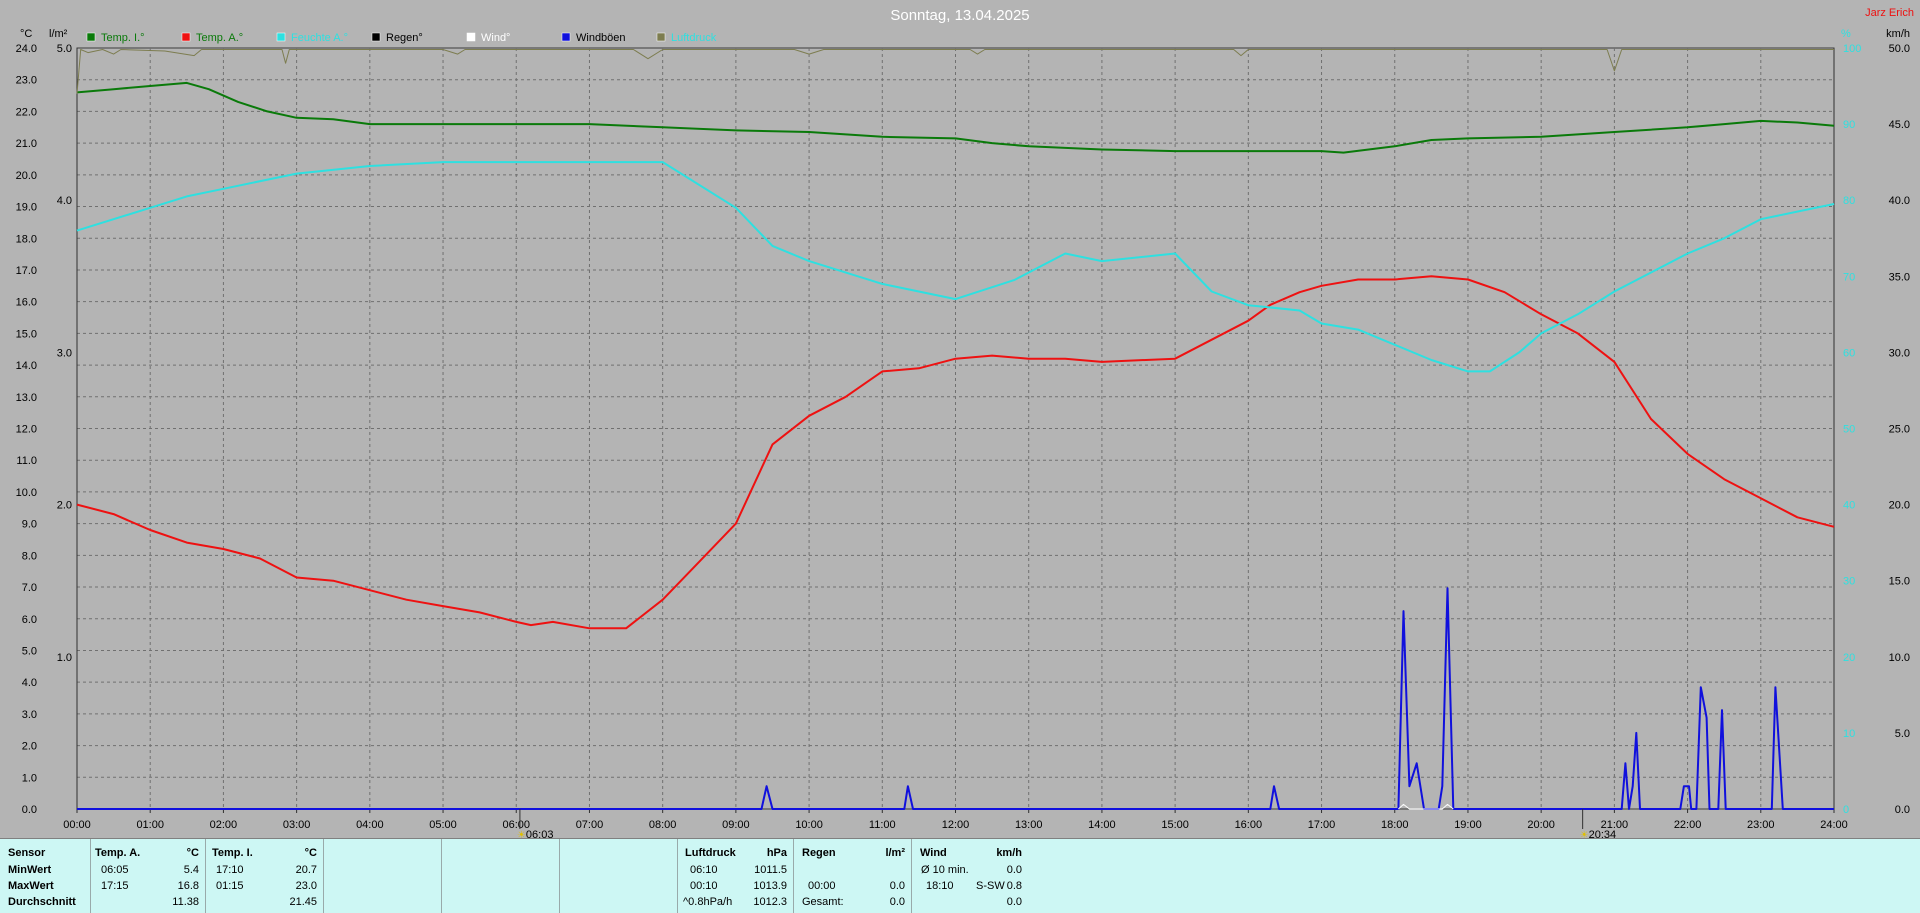 Image resolution: width=1920 pixels, height=913 pixels. I want to click on sun-marker-label: 20:34, so click(1603, 833).